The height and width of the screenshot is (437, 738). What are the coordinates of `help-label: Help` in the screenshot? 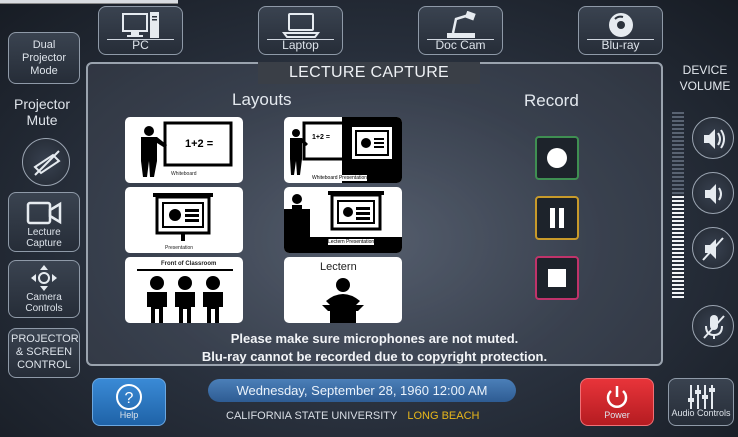 It's located at (129, 415).